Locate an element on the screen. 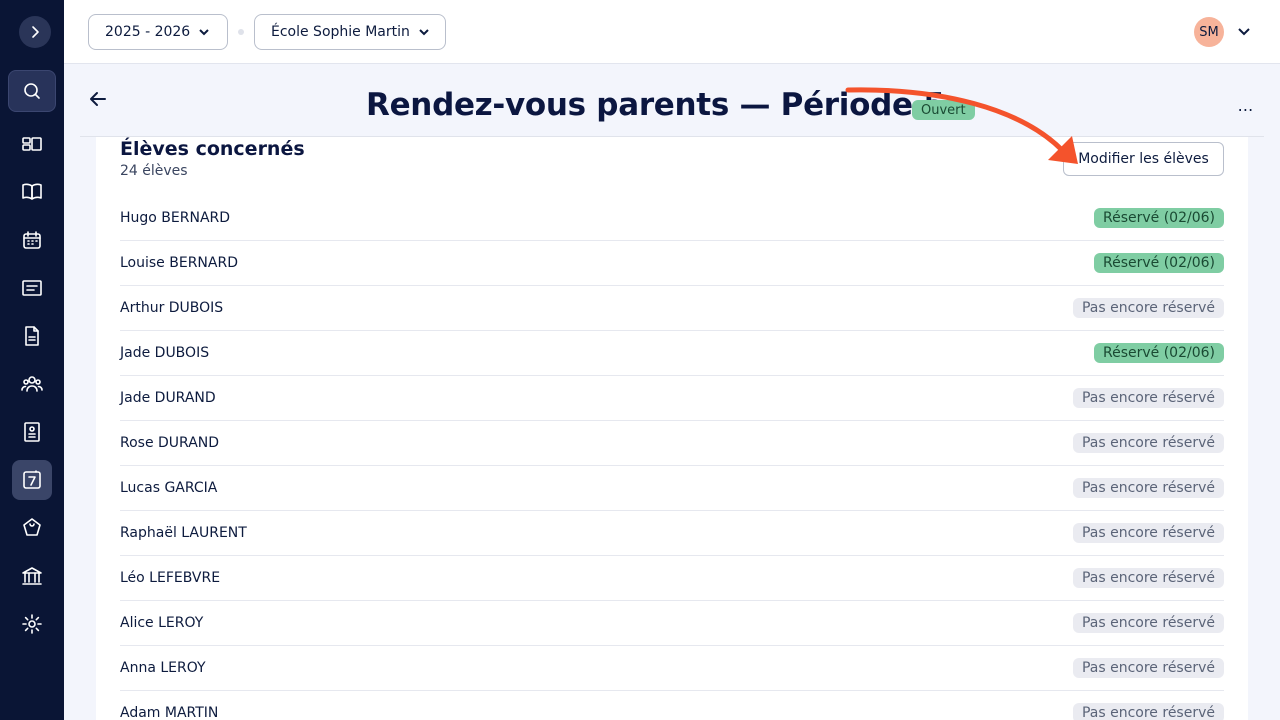 The image size is (1280, 720). student-name: Lucas GARCIA is located at coordinates (169, 488).